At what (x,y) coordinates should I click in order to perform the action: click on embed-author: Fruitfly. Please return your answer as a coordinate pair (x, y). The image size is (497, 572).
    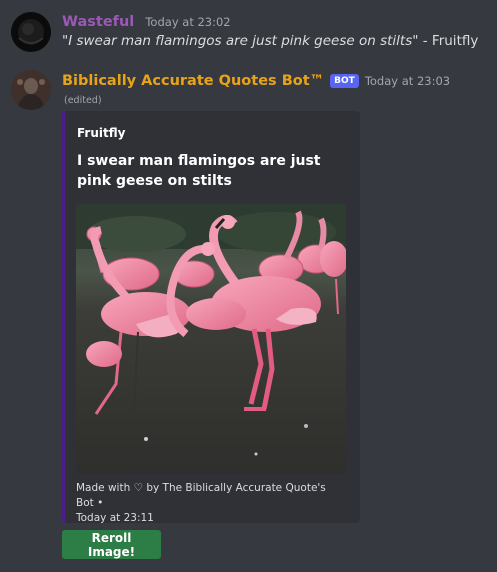
    Looking at the image, I should click on (101, 133).